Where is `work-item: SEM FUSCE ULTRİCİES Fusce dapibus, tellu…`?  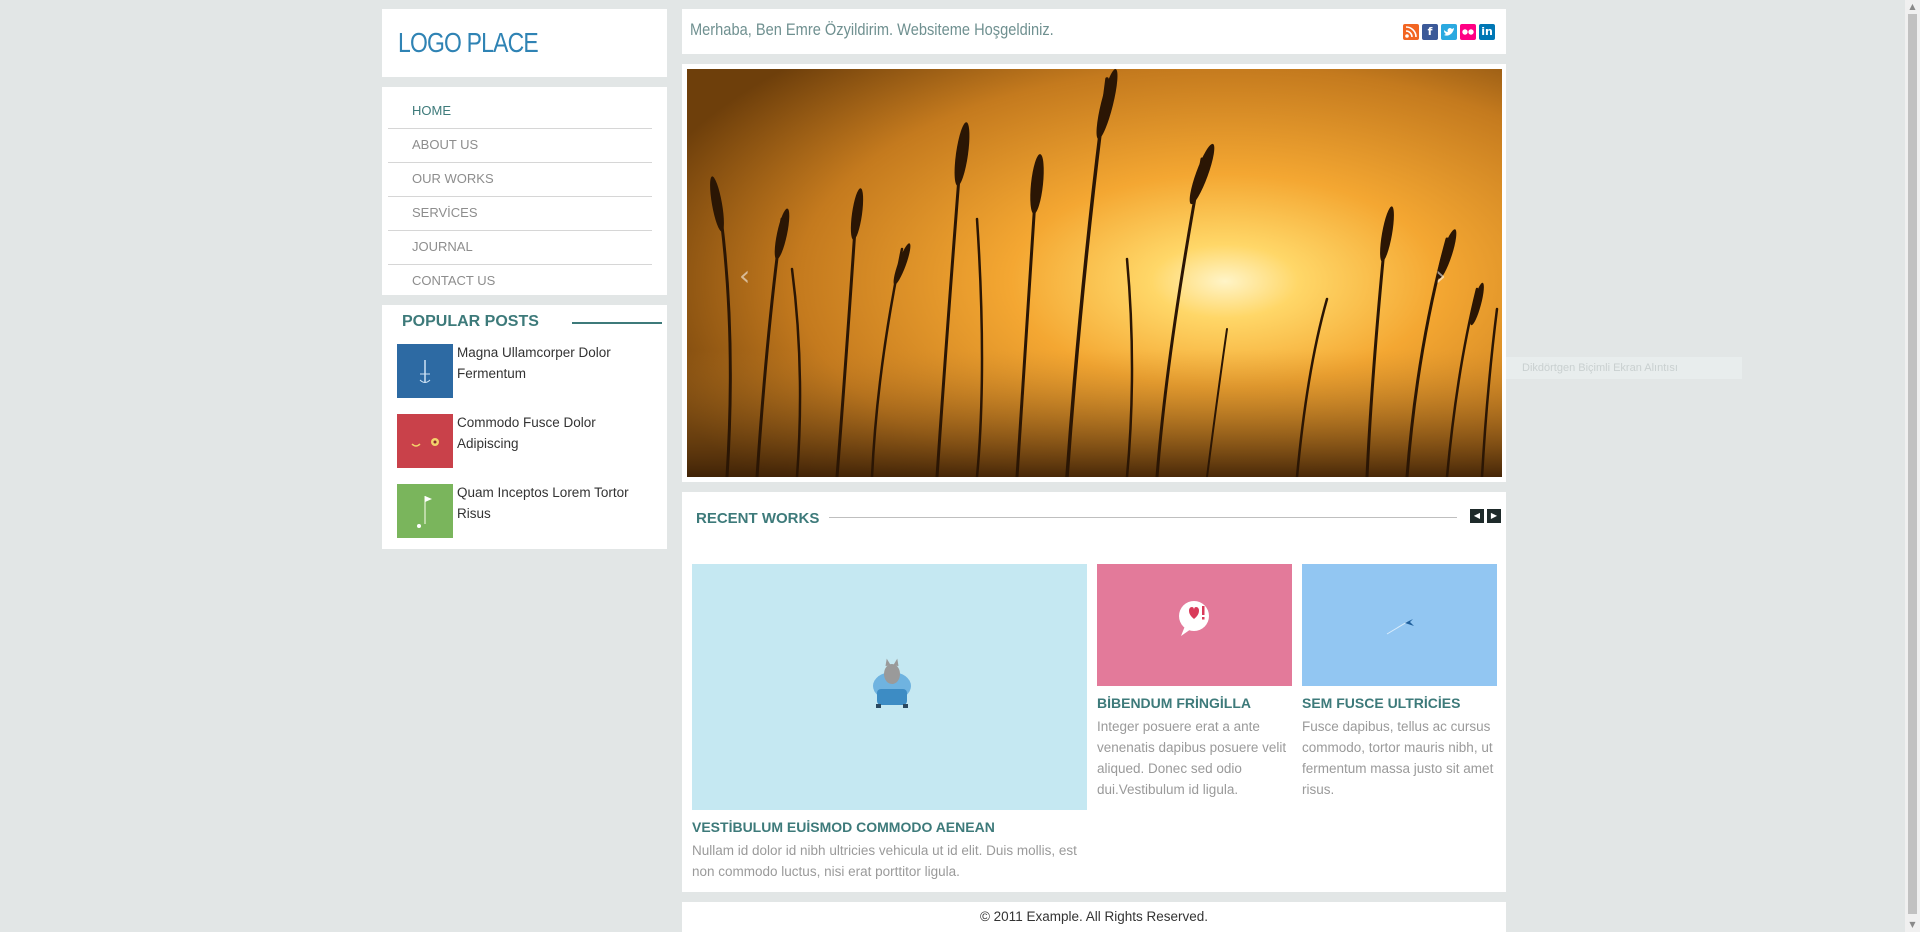
work-item: SEM FUSCE ULTRİCİES Fusce dapibus, tellu… is located at coordinates (1399, 724).